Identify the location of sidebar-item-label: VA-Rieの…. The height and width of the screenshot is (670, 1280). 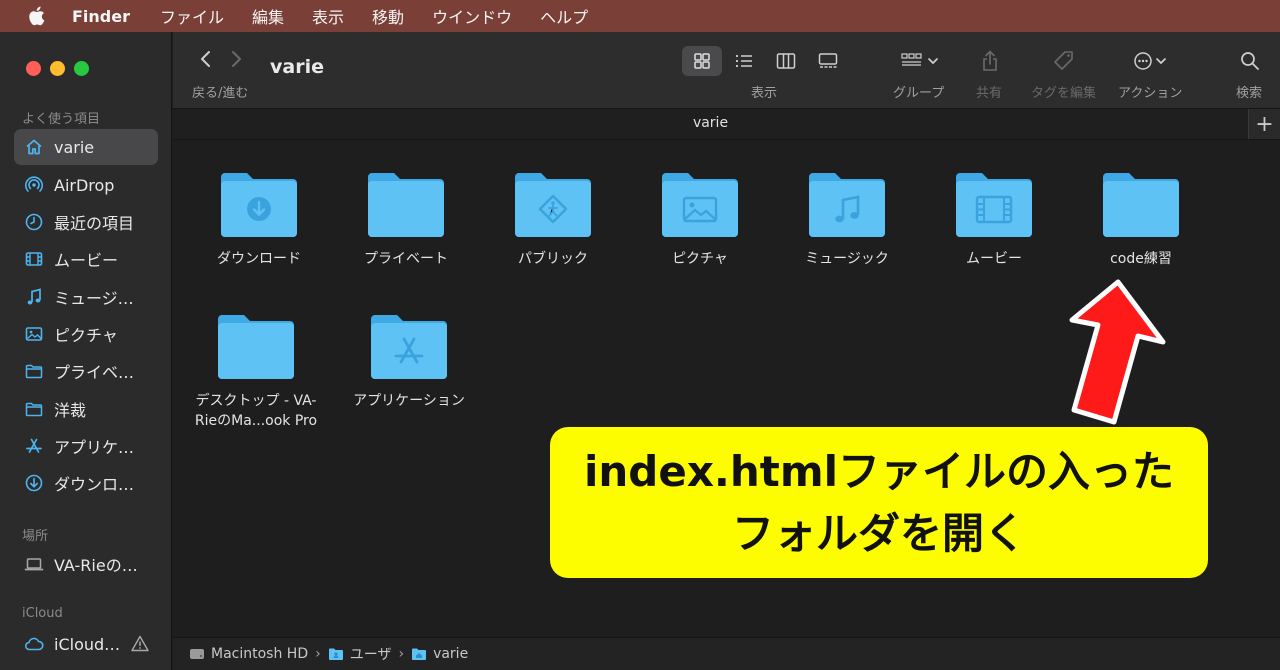
(96, 565).